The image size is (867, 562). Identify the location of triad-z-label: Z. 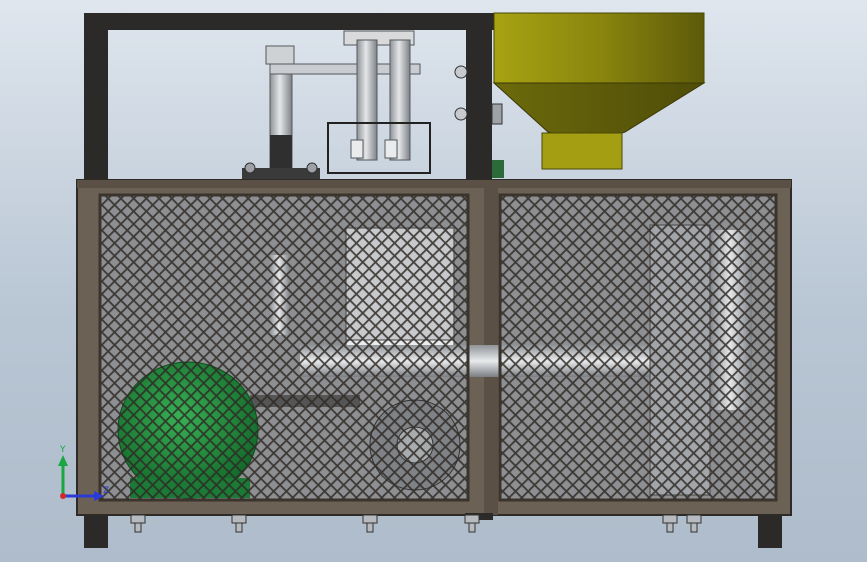
(106, 491).